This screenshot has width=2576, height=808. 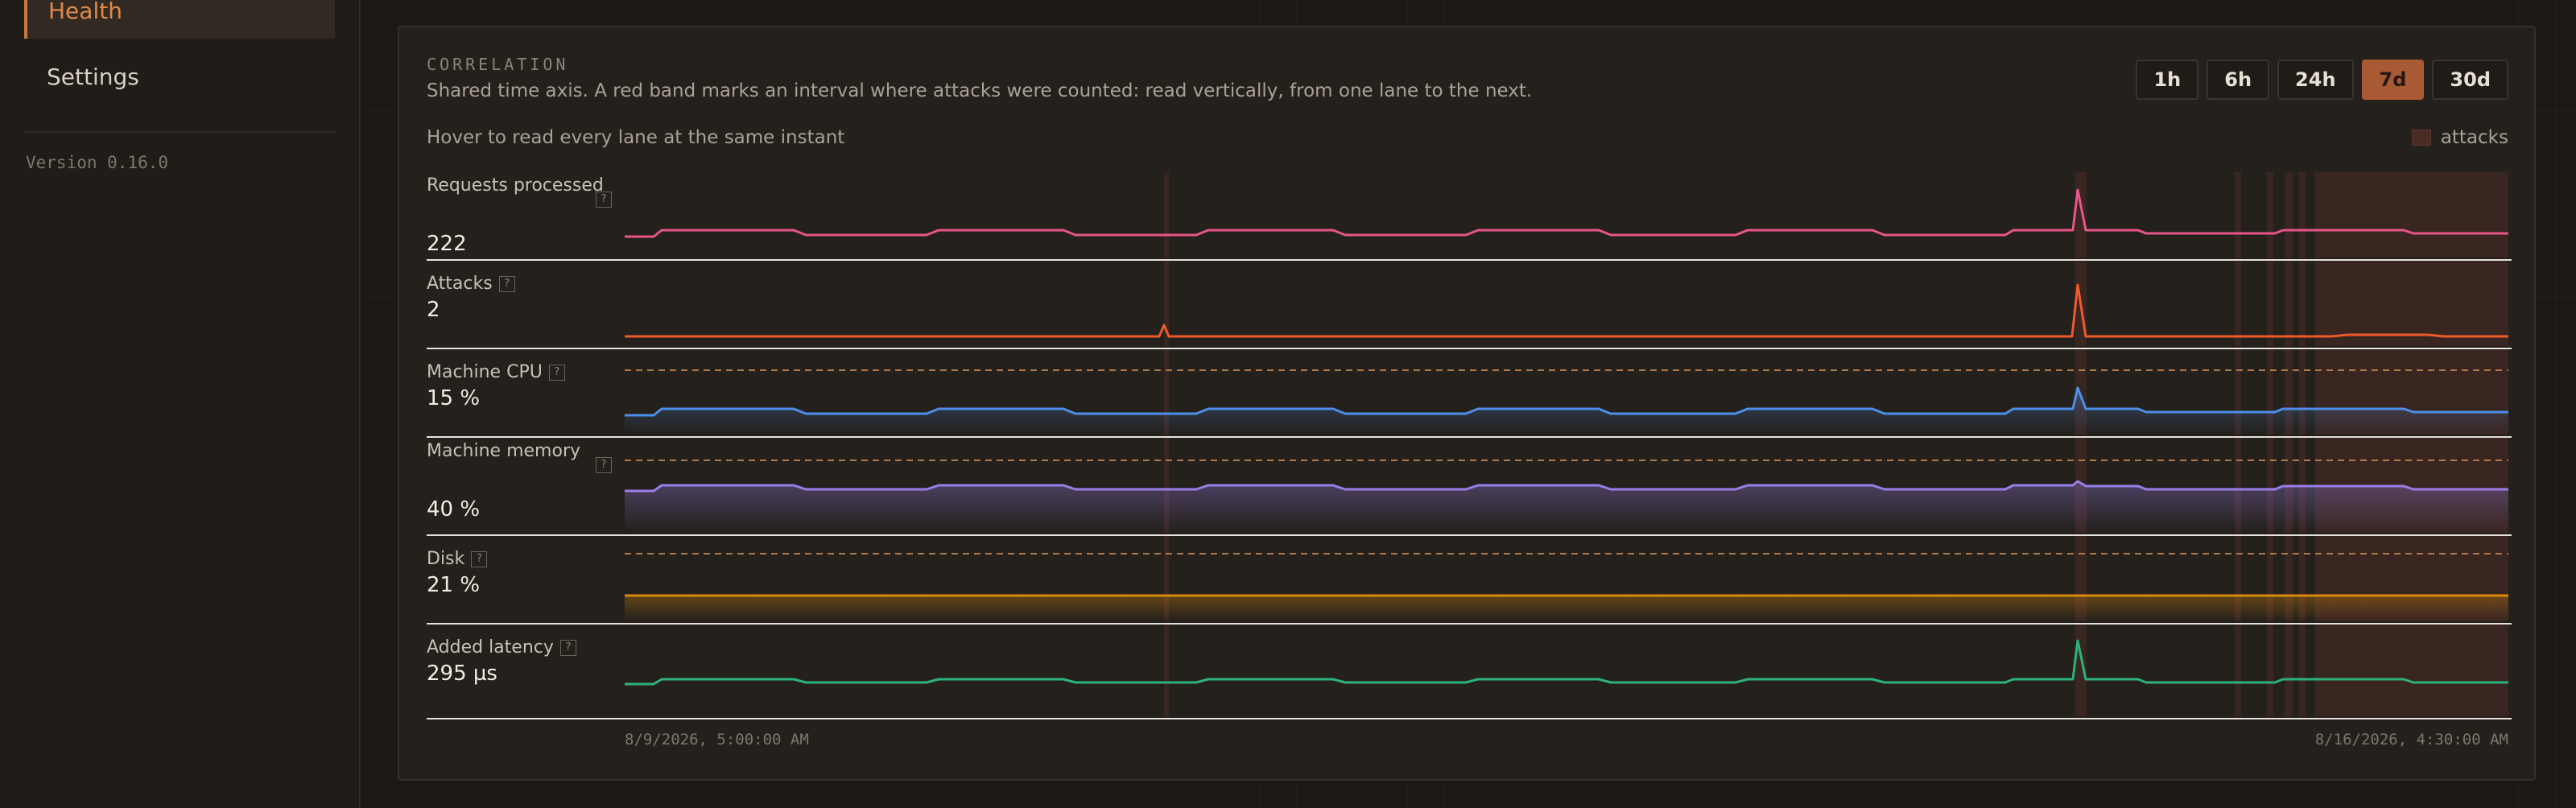 I want to click on lane-title: Attacks, so click(x=460, y=284).